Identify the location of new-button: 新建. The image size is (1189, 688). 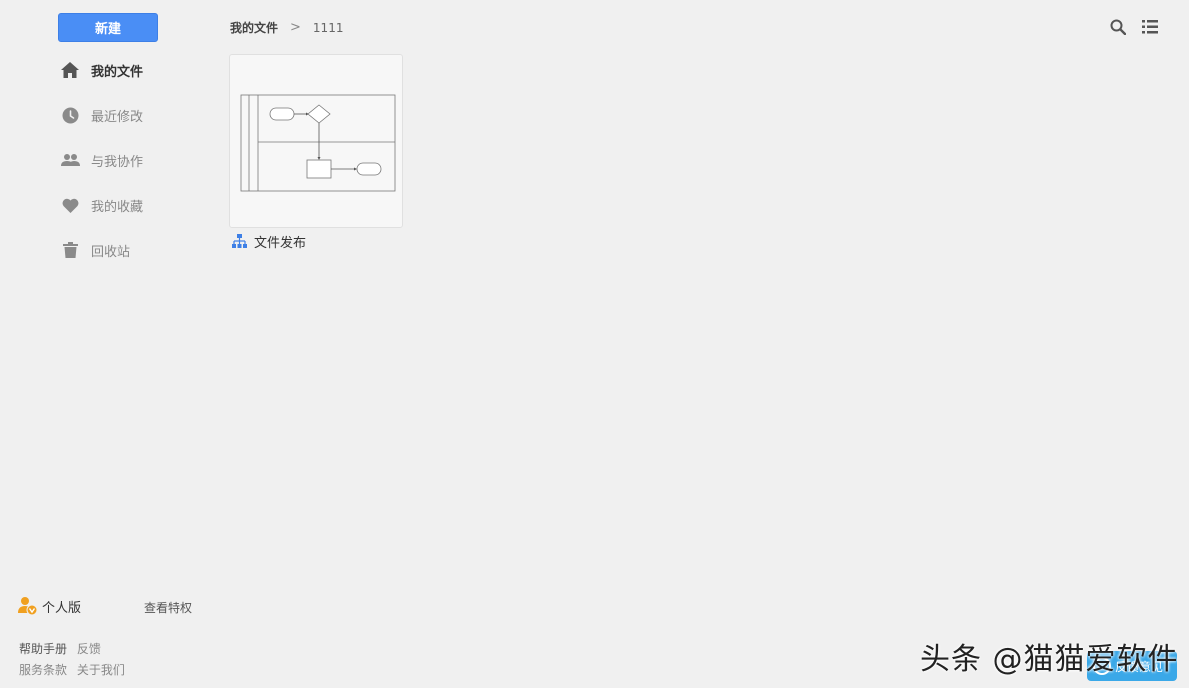
(108, 27).